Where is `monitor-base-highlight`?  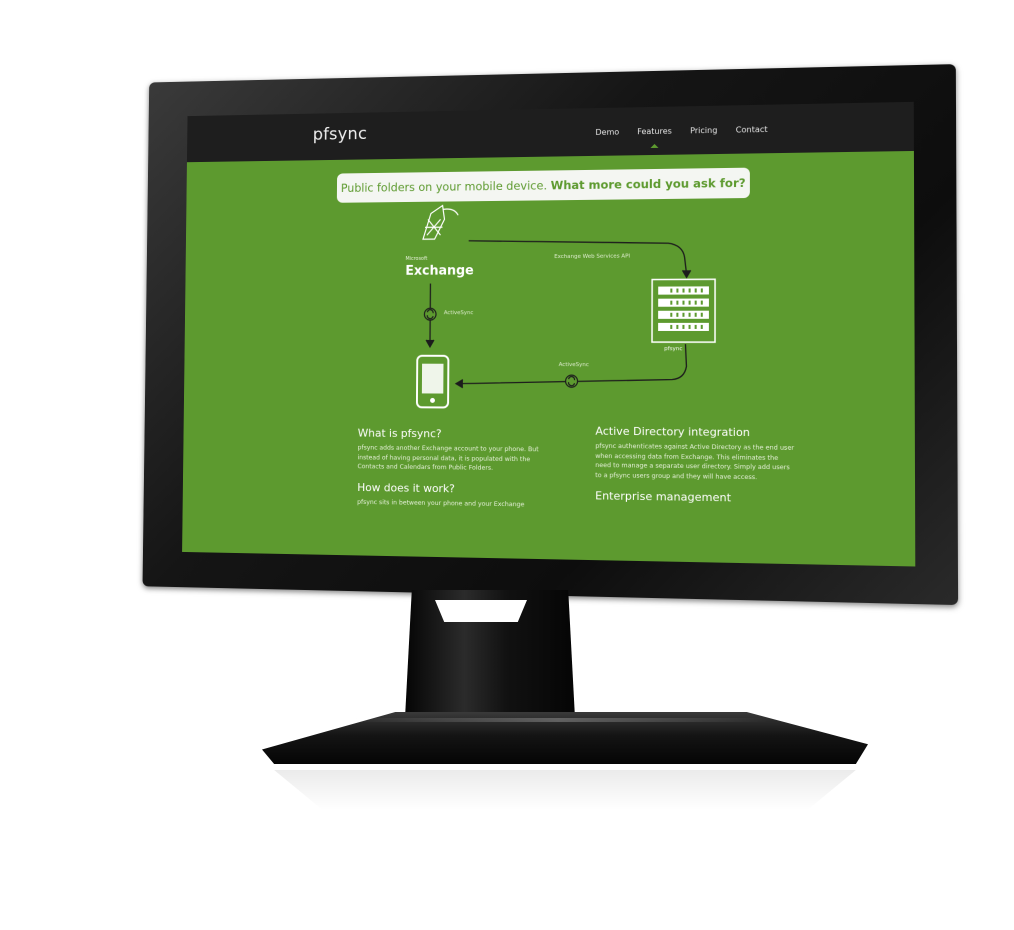
monitor-base-highlight is located at coordinates (558, 720).